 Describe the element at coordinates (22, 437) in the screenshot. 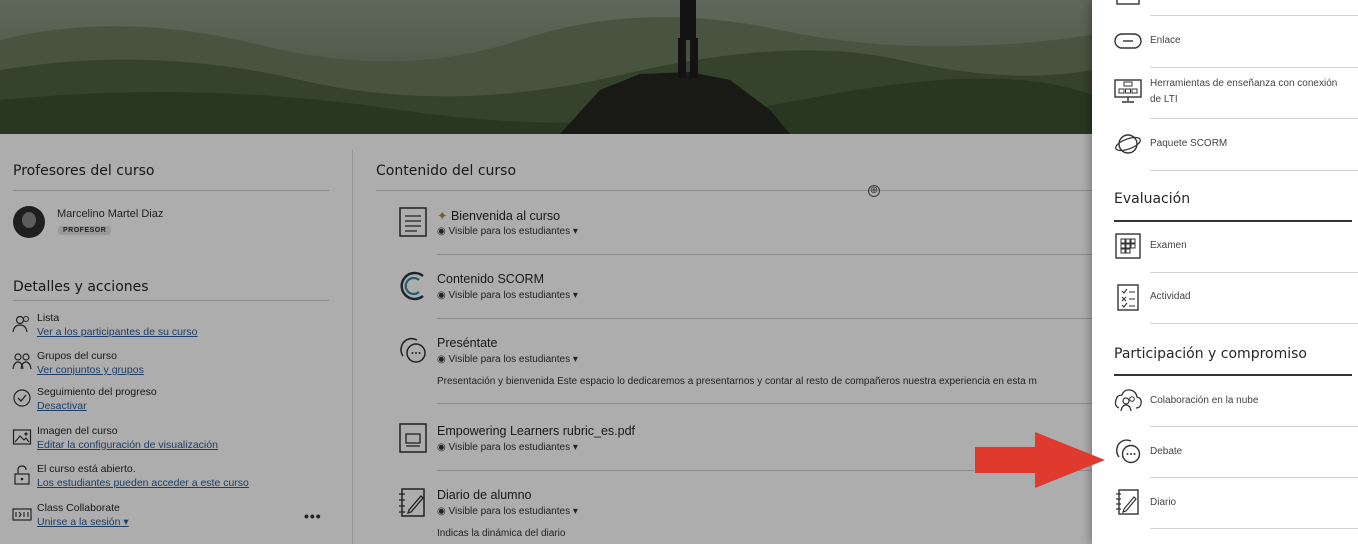

I see `image-icon` at that location.